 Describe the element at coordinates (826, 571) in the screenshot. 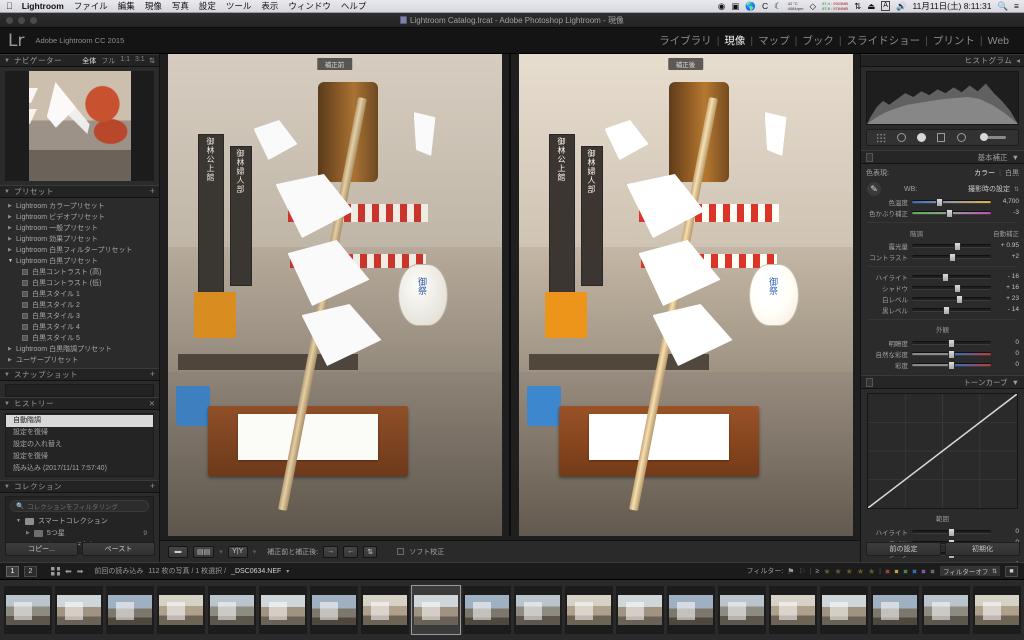

I see `rating-star-1: ★` at that location.